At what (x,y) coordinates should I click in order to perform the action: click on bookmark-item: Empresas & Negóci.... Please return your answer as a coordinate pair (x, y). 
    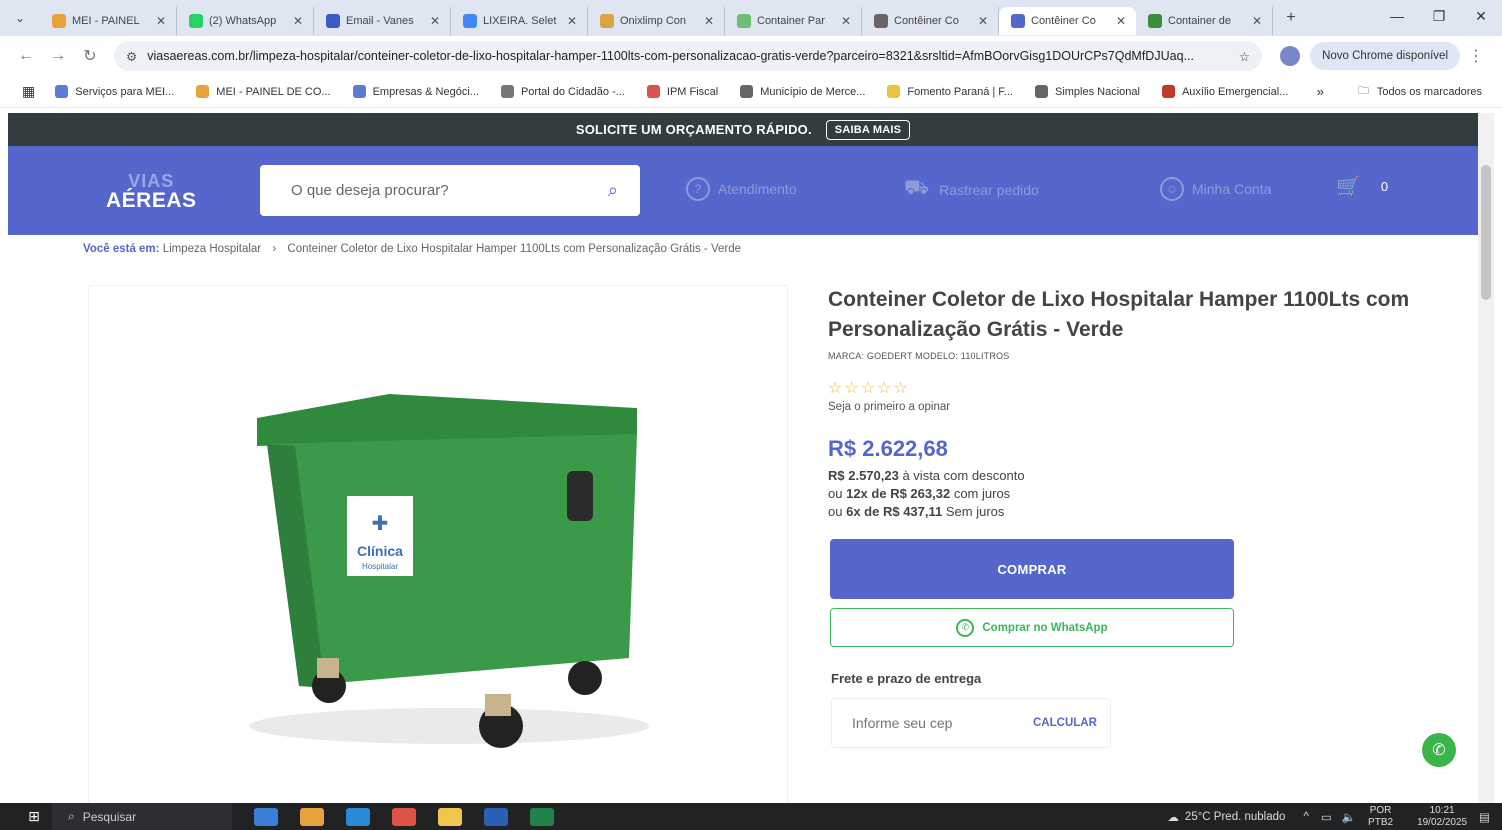
    Looking at the image, I should click on (415, 91).